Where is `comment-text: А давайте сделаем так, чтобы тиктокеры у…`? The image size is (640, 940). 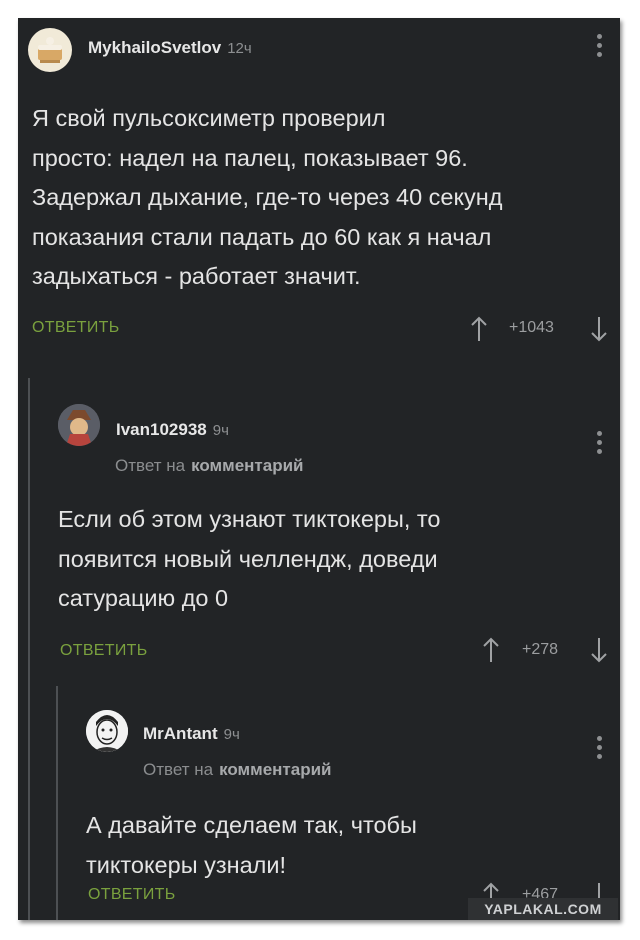
comment-text: А давайте сделаем так, чтобы тиктокеры у… is located at coordinates (251, 845).